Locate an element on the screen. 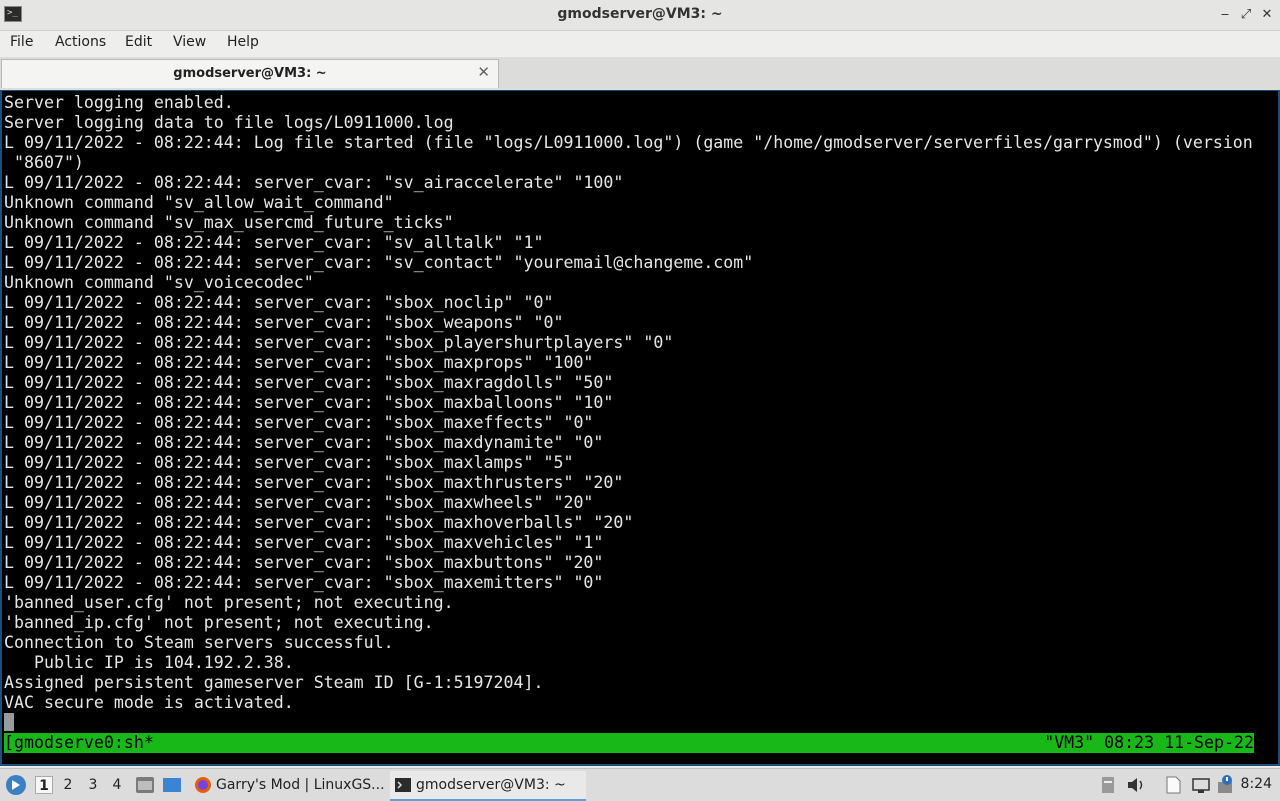 The image size is (1280, 801). close-button: ✕ is located at coordinates (1267, 15).